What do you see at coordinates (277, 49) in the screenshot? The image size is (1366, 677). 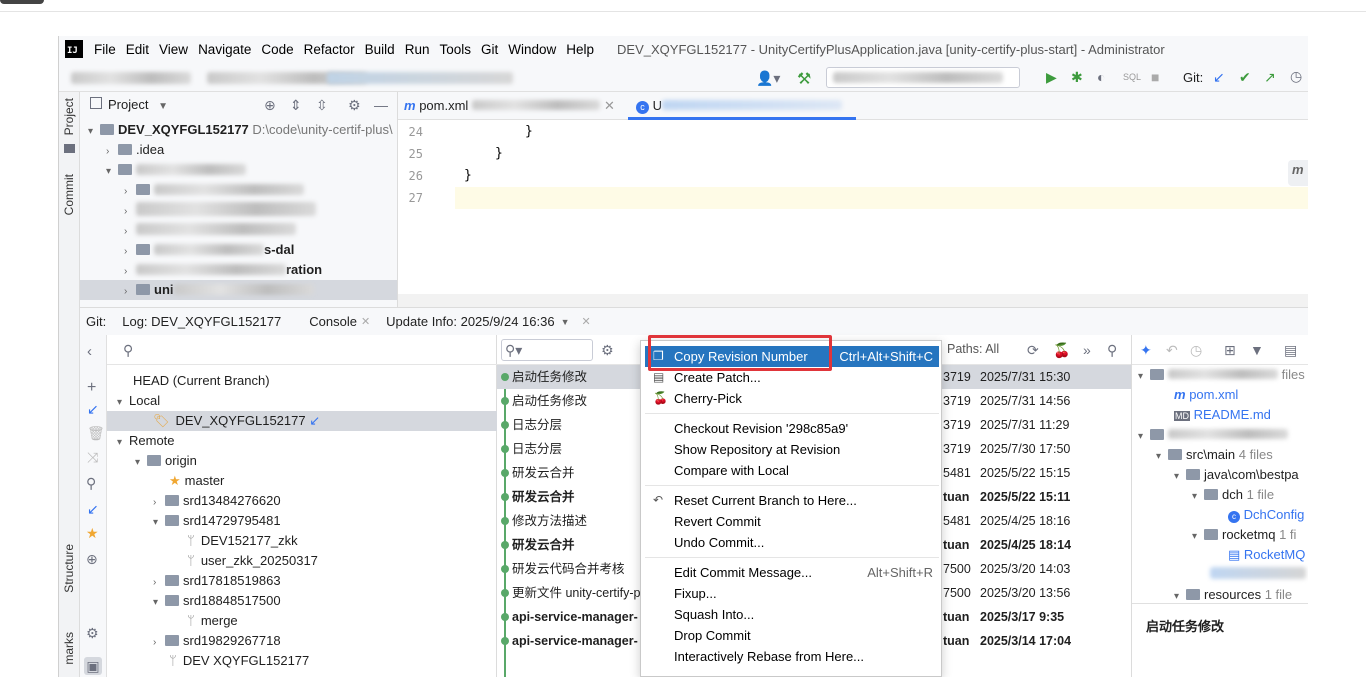 I see `menu-code: Code` at bounding box center [277, 49].